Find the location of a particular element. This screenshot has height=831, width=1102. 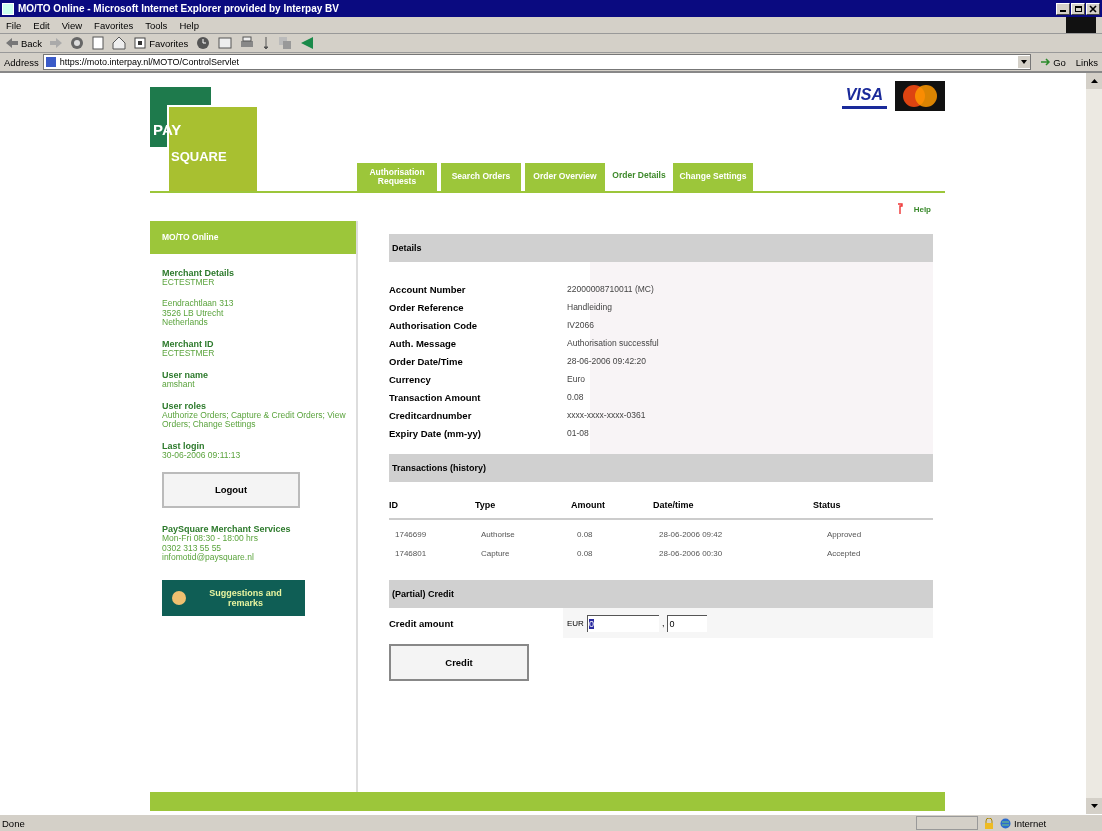

favorites-button: Favorites is located at coordinates (161, 43).